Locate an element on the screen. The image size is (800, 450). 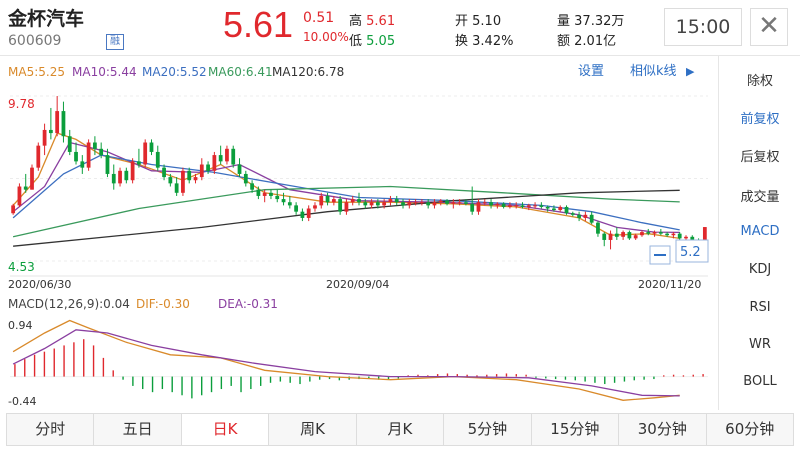
tab-30min: 30分钟 is located at coordinates (663, 429).